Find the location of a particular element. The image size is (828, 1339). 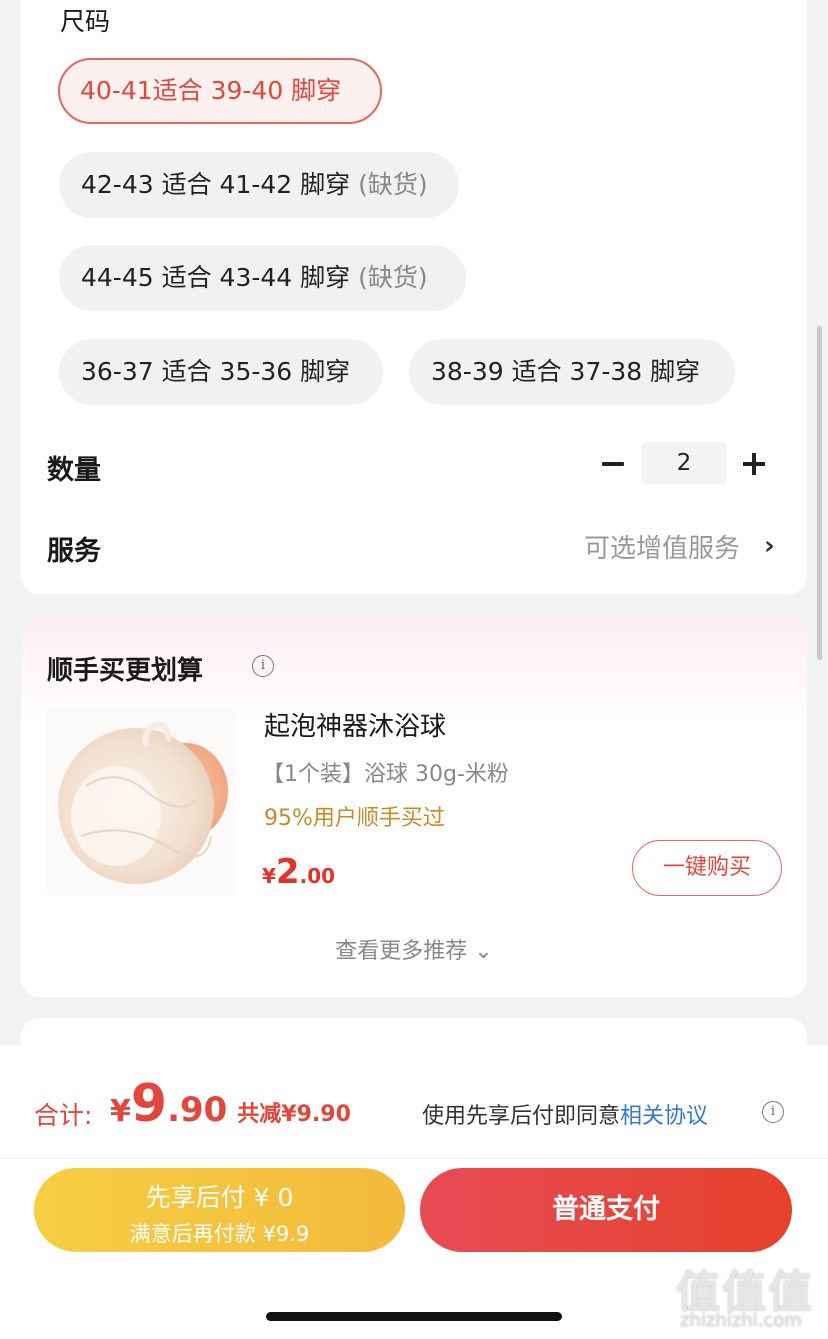

product-price: ¥2.00 is located at coordinates (298, 872).